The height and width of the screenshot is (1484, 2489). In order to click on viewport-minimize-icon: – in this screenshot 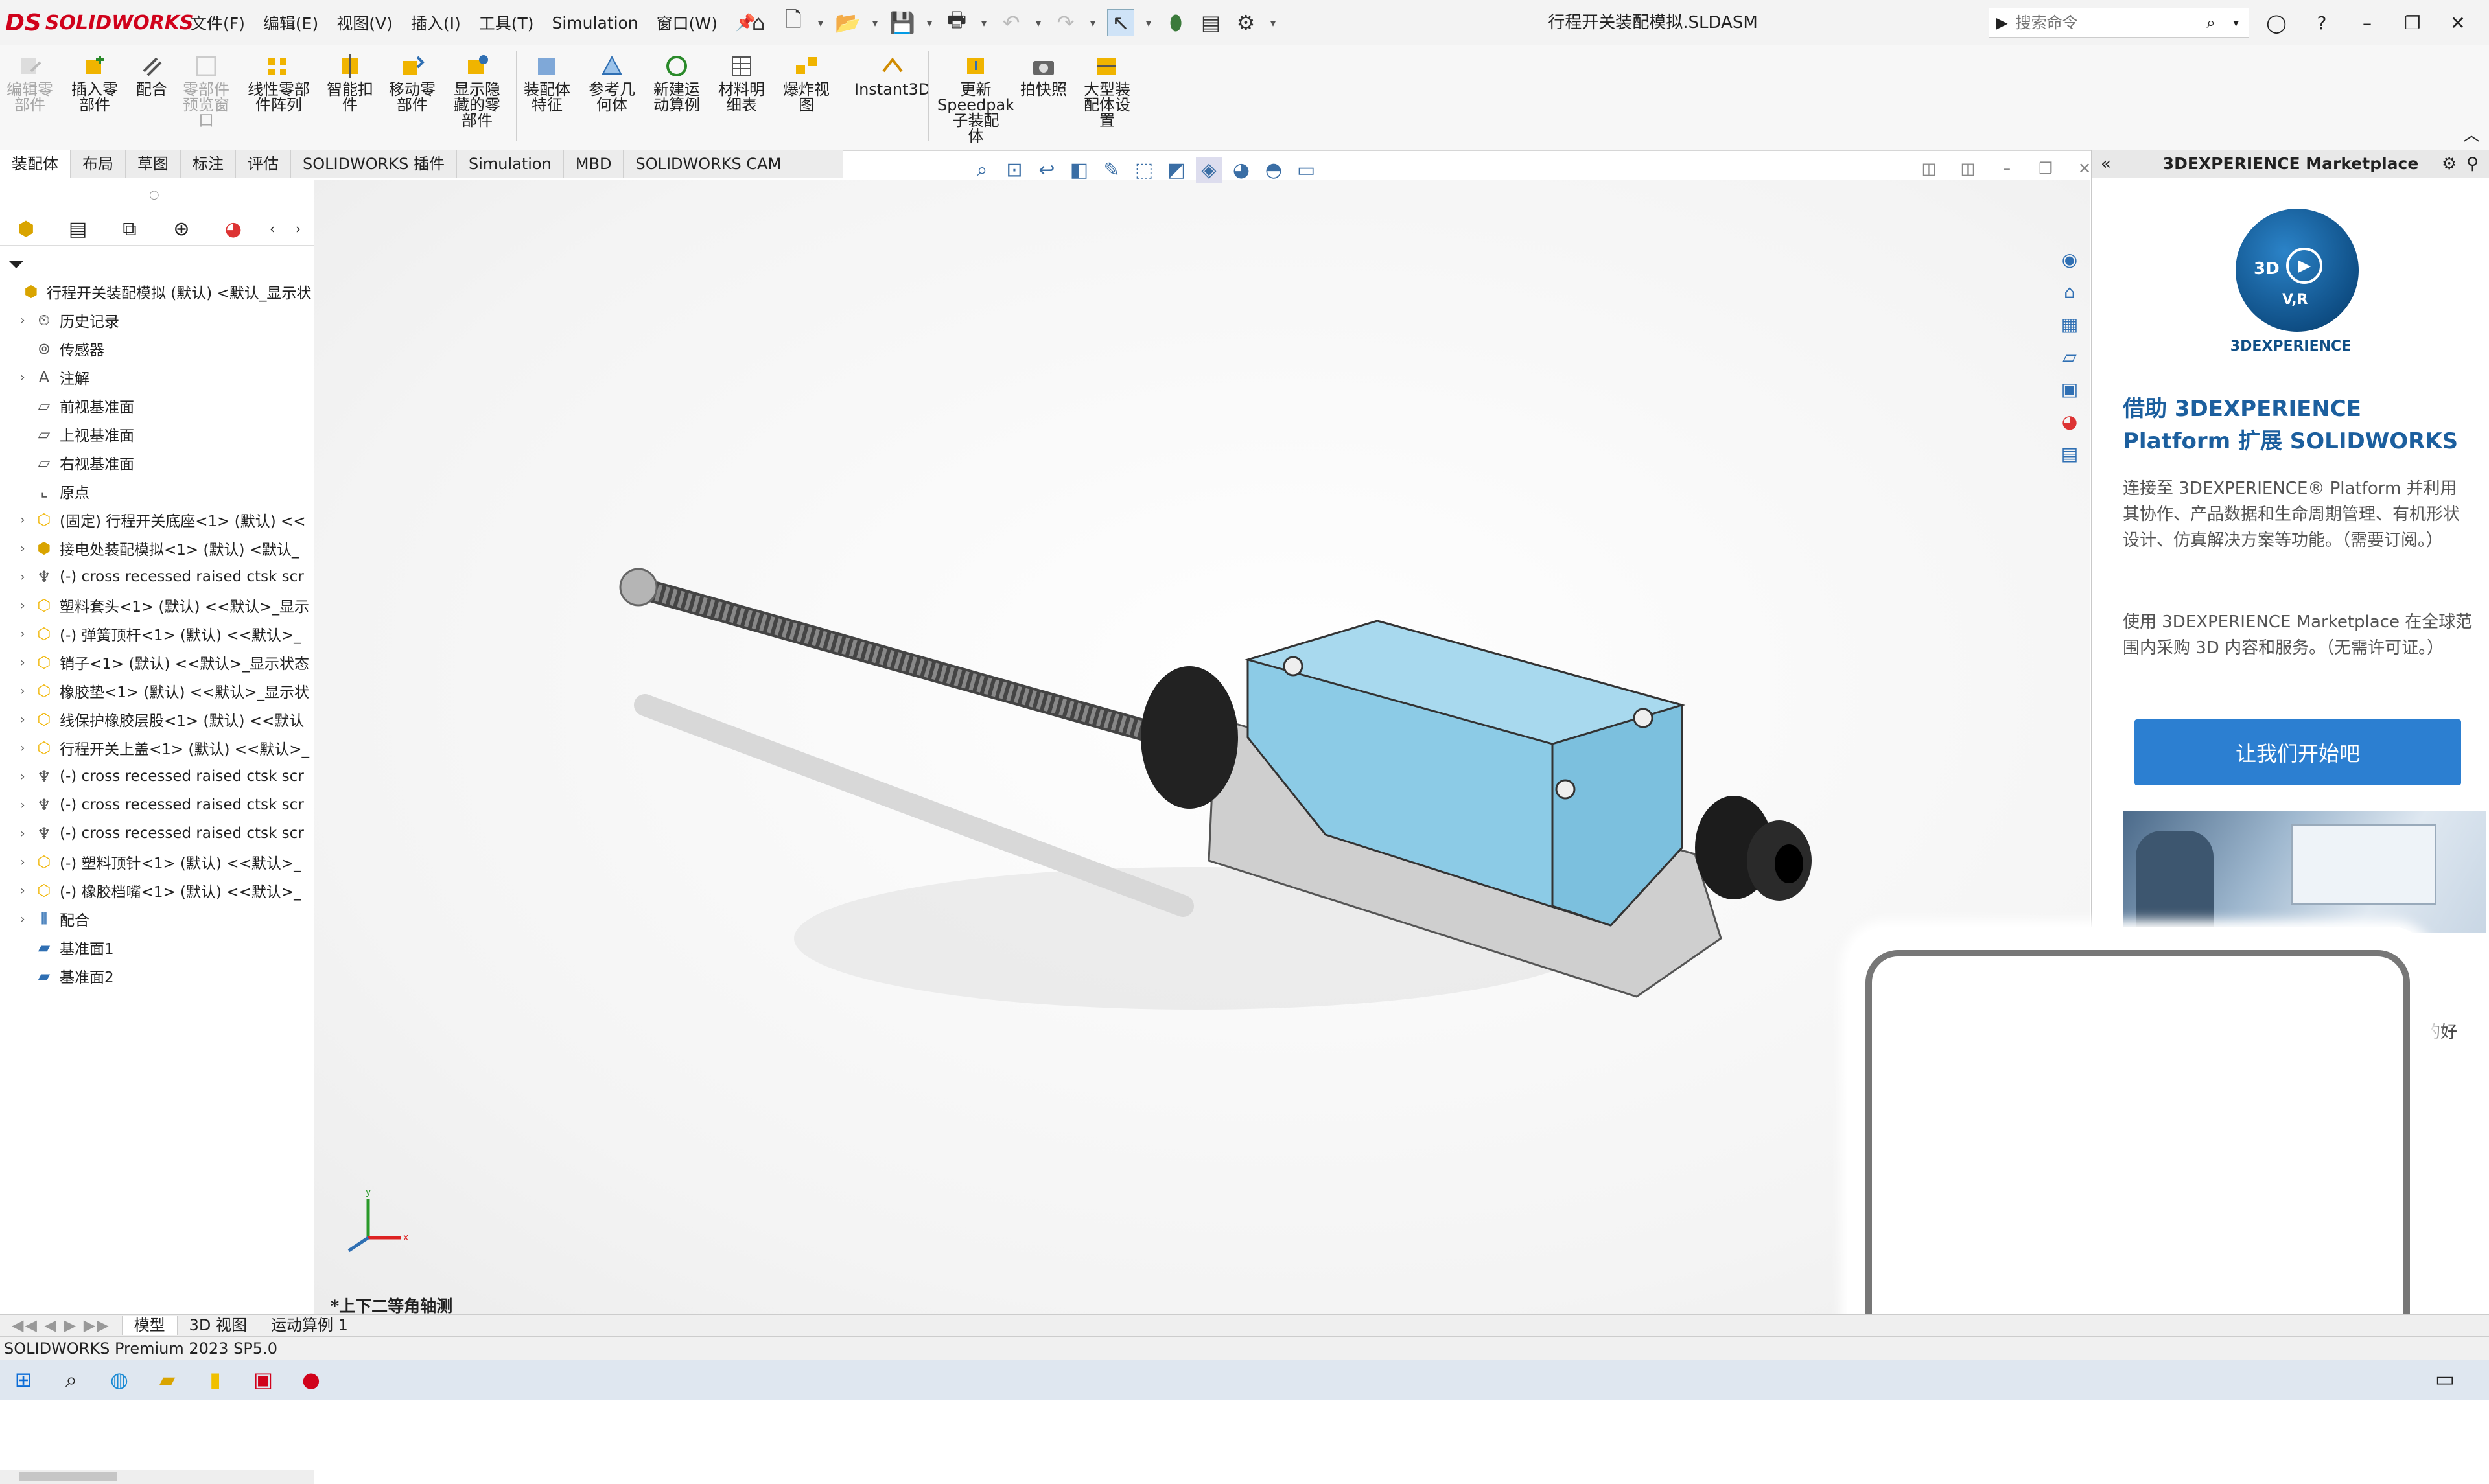, I will do `click(2006, 169)`.